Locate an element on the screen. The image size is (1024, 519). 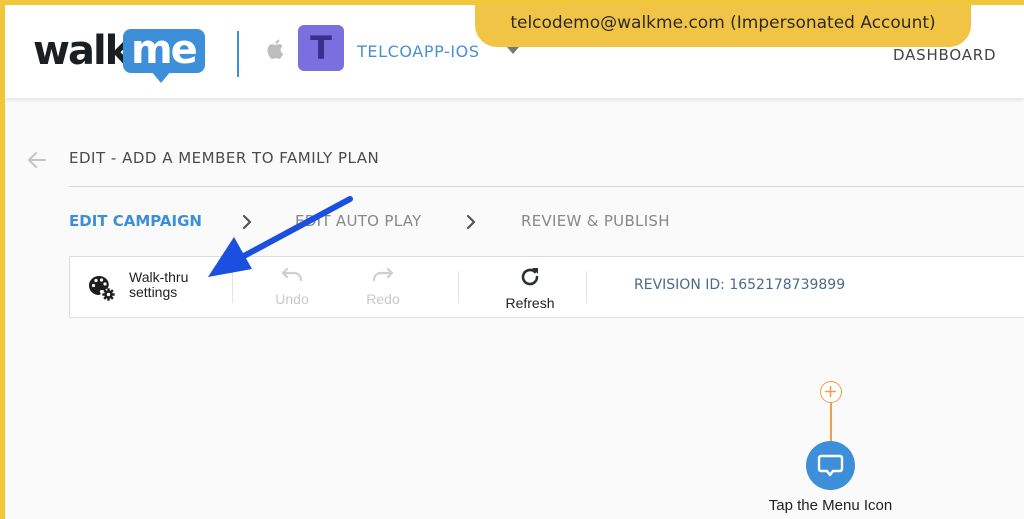
app-avatar: T is located at coordinates (321, 48).